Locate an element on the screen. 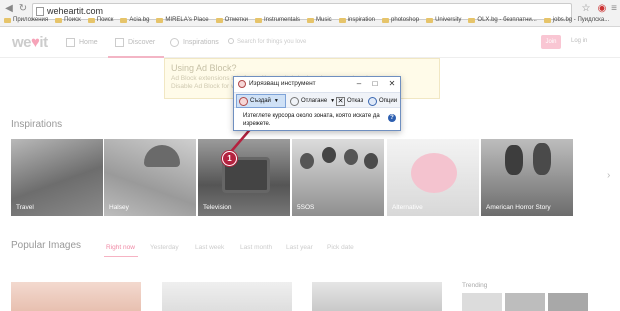 This screenshot has height=311, width=620. minimize-button: – is located at coordinates (359, 84).